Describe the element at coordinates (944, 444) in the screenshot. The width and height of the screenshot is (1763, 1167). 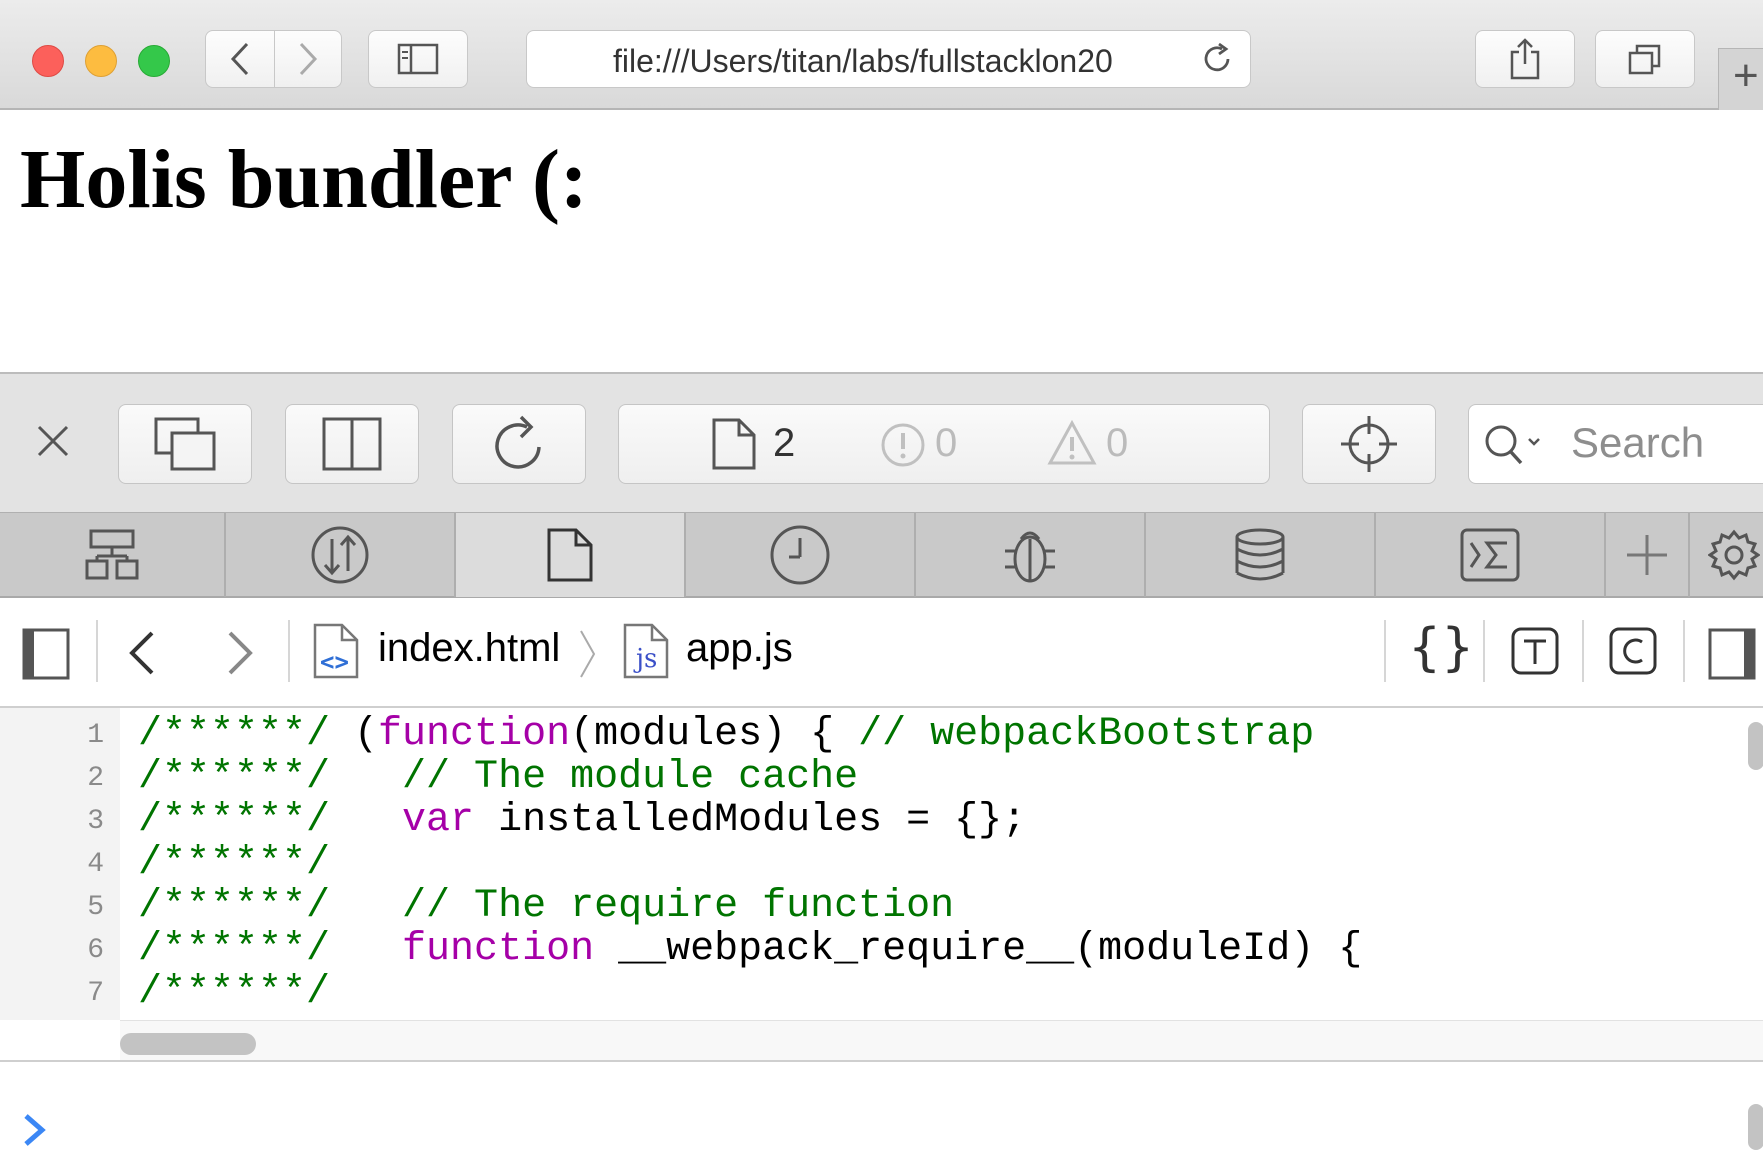
I see `activity-counts: 2 0 0` at that location.